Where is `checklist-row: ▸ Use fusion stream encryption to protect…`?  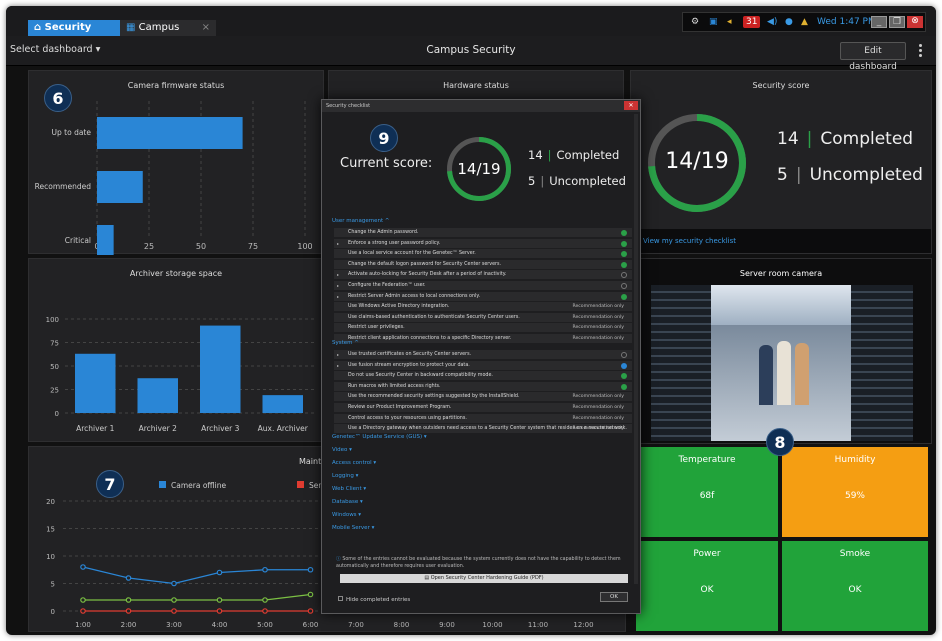
checklist-row: ▸ Use fusion stream encryption to protect… is located at coordinates (483, 365).